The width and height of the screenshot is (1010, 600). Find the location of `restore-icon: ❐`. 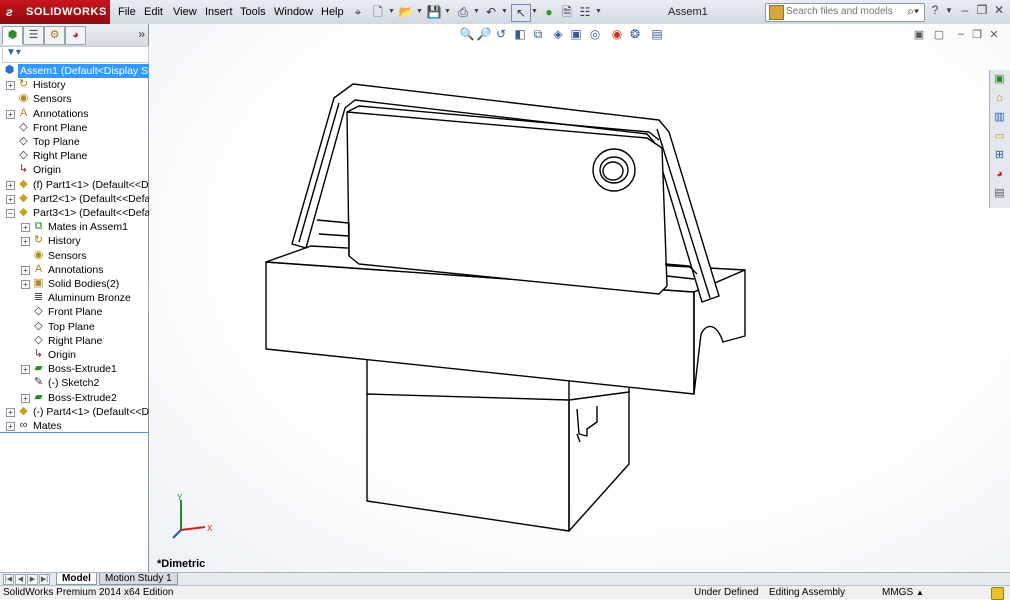

restore-icon: ❐ is located at coordinates (982, 10).